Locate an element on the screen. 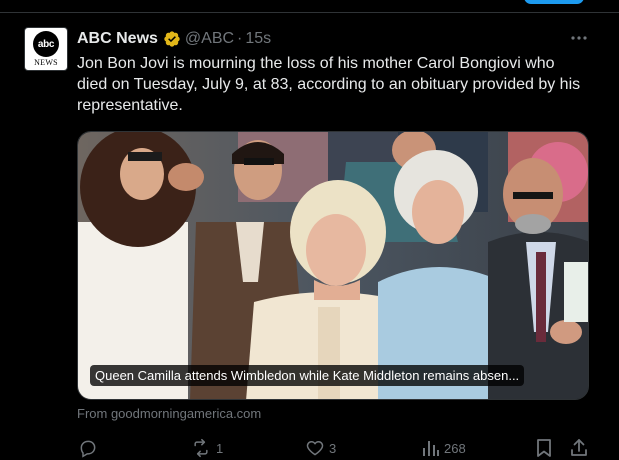 Image resolution: width=619 pixels, height=460 pixels. more-dots-icon is located at coordinates (579, 38).